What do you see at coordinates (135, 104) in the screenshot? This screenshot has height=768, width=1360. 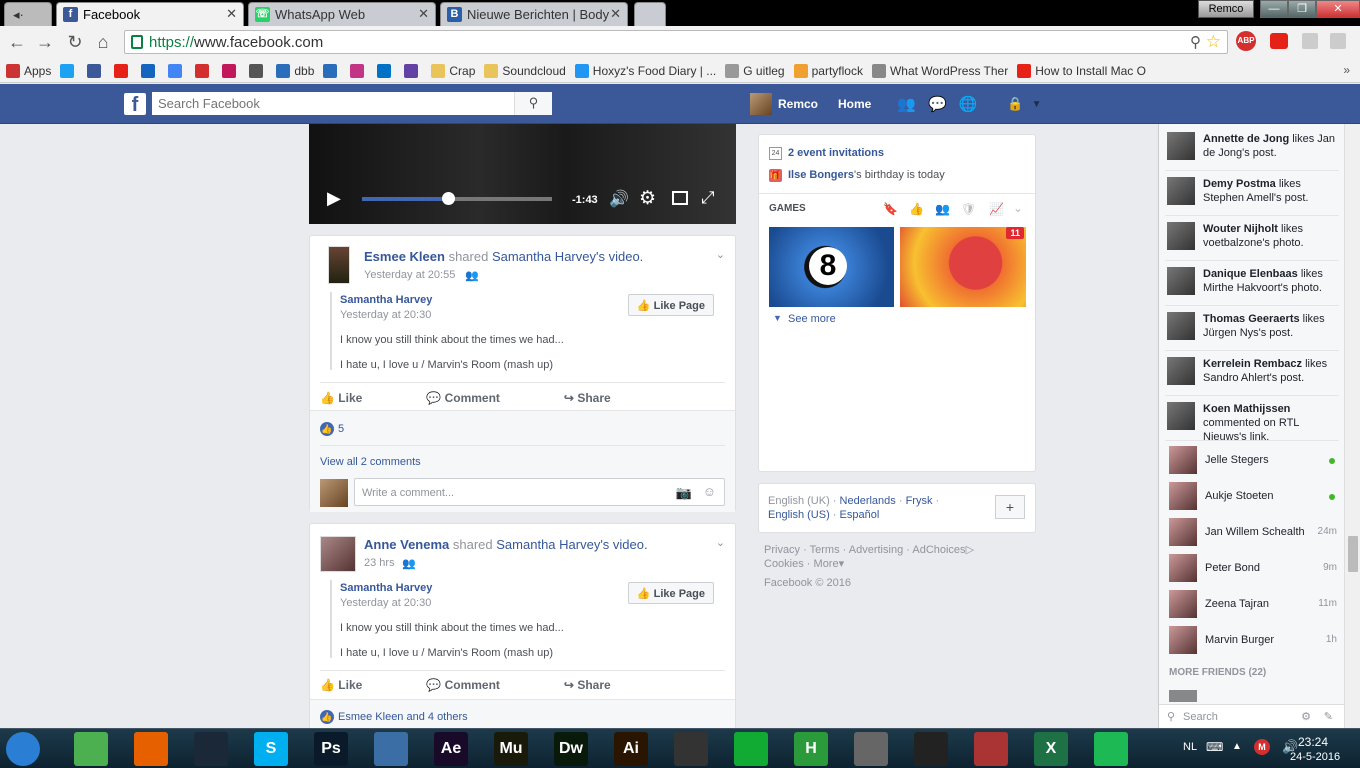 I see `facebook-logo-icon: f` at bounding box center [135, 104].